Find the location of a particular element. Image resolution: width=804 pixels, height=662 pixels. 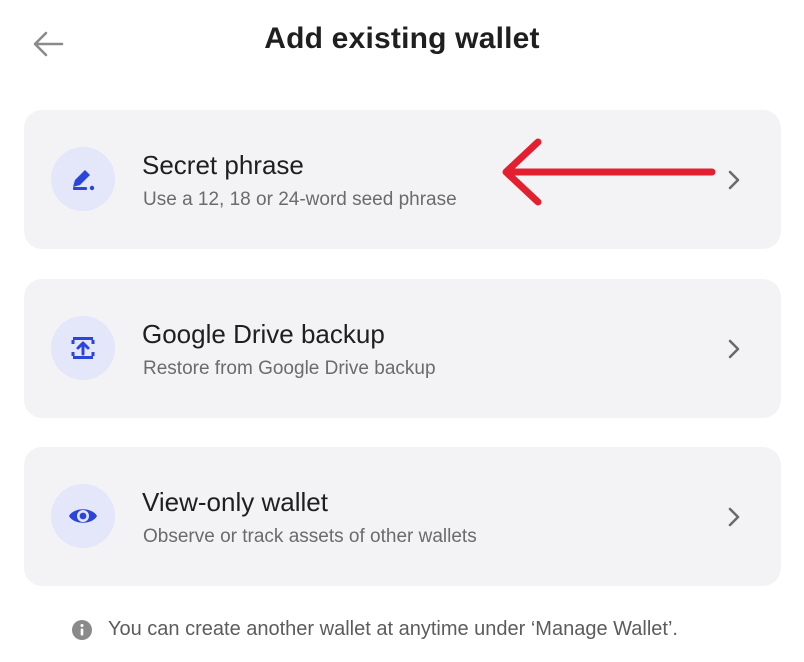

option-title: Secret phrase is located at coordinates (223, 165).